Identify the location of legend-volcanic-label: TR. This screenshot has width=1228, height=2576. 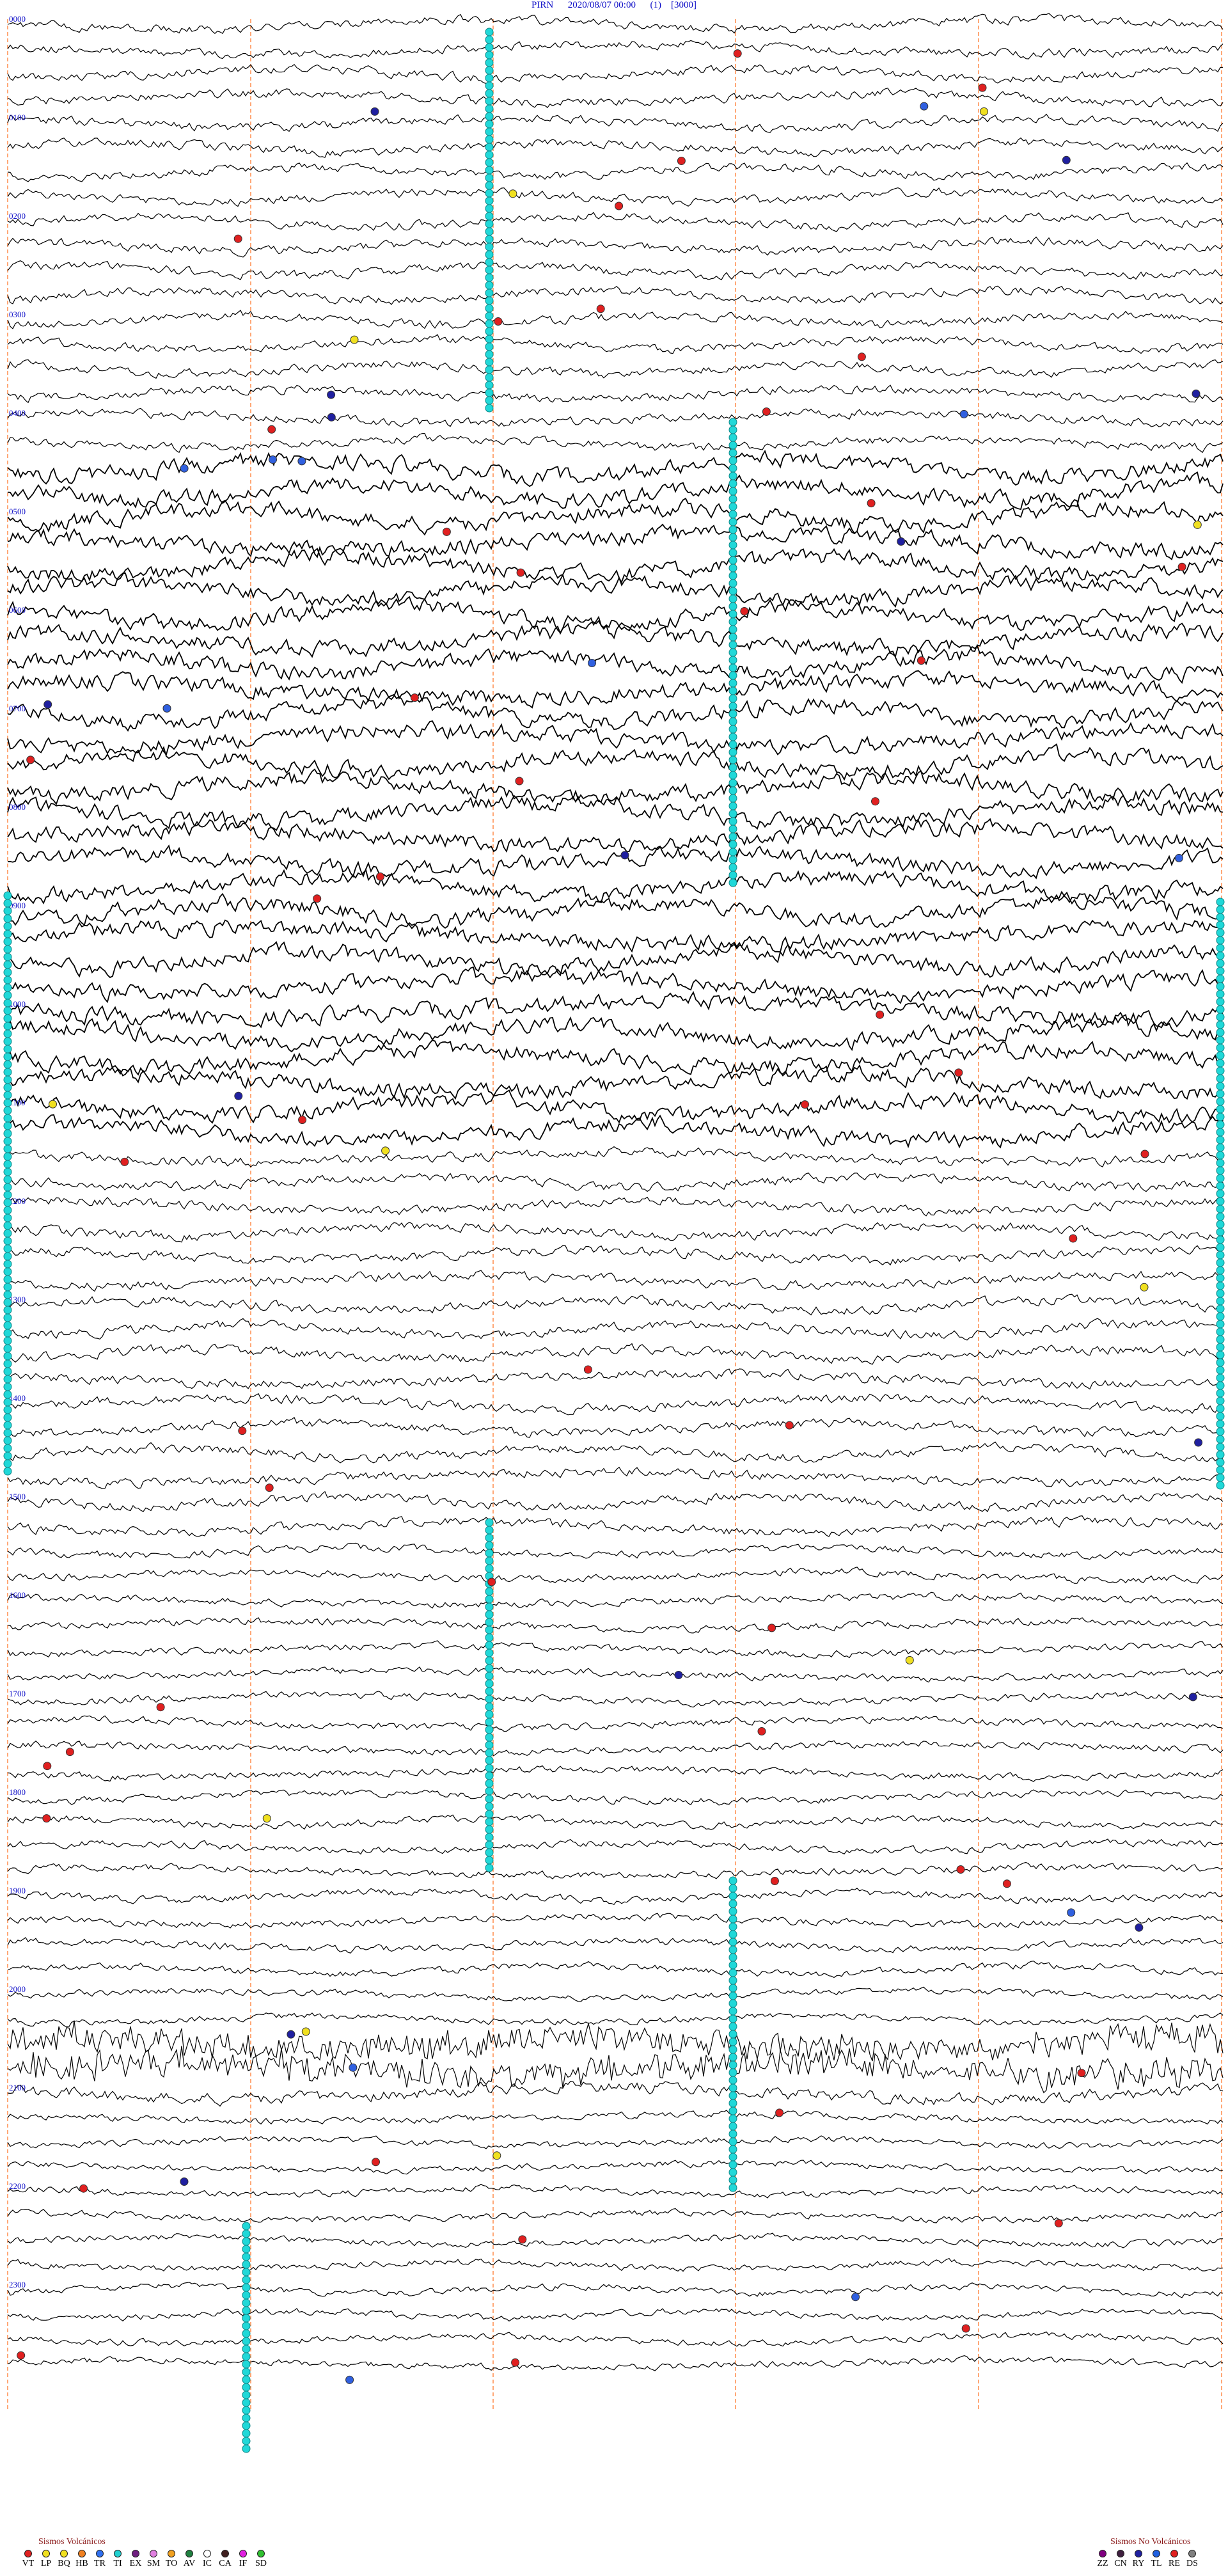
(100, 2563).